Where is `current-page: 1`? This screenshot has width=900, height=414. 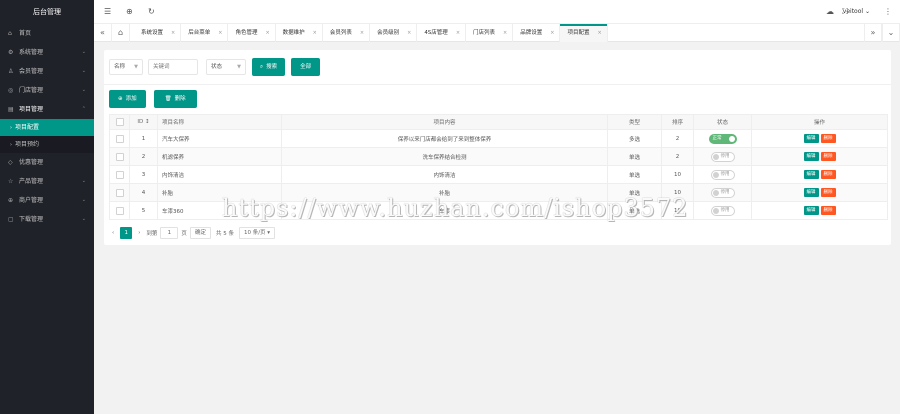
current-page: 1 is located at coordinates (126, 233).